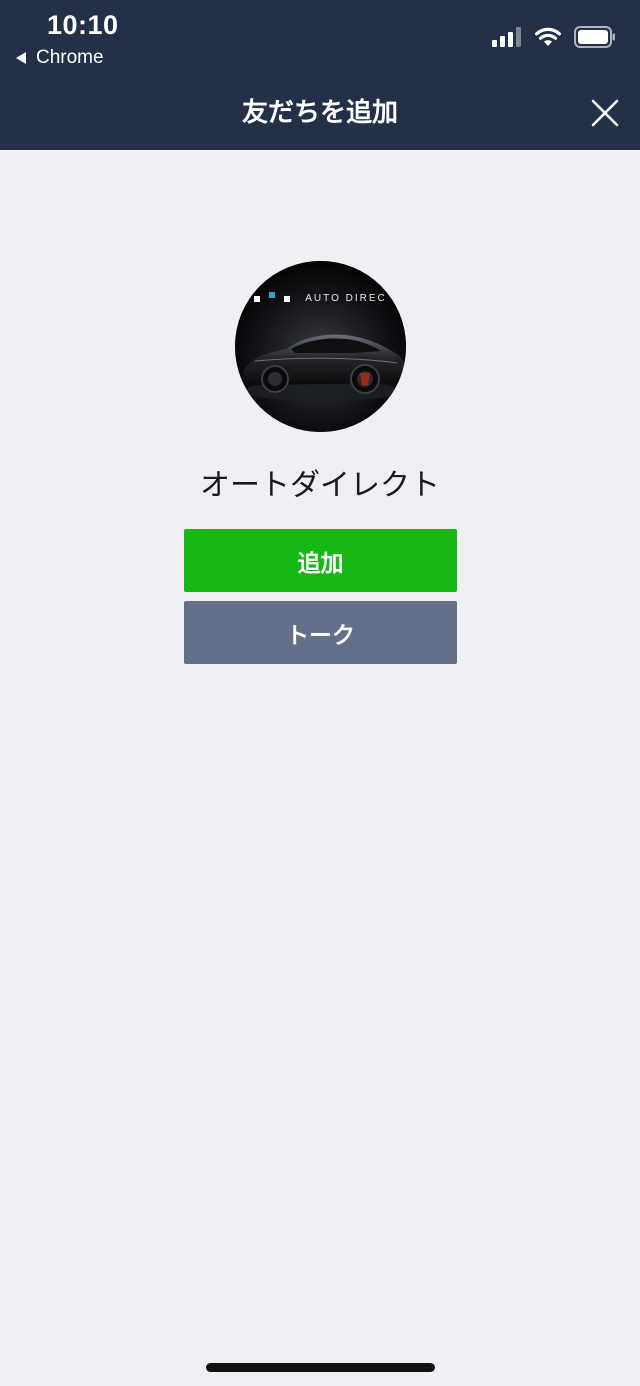  Describe the element at coordinates (506, 37) in the screenshot. I see `cellular-signal-icon` at that location.